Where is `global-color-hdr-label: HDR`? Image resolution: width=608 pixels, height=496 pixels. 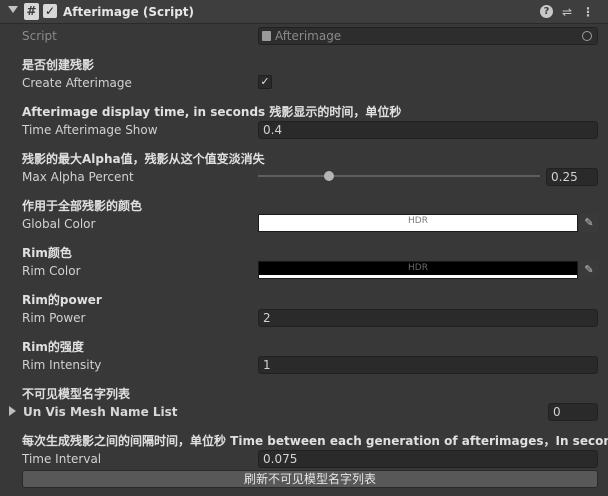 global-color-hdr-label: HDR is located at coordinates (418, 221).